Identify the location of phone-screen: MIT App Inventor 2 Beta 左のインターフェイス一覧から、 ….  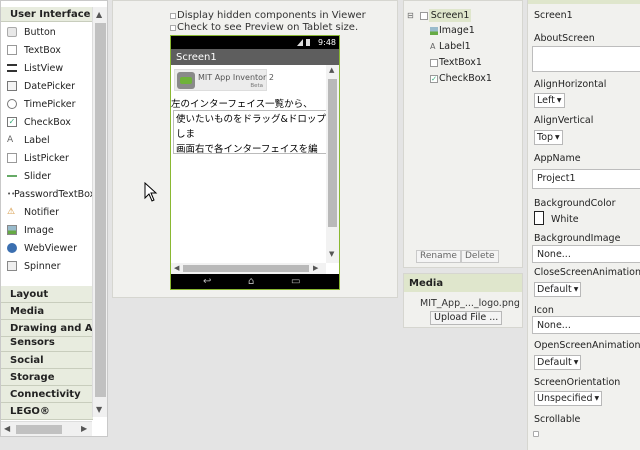
(255, 169).